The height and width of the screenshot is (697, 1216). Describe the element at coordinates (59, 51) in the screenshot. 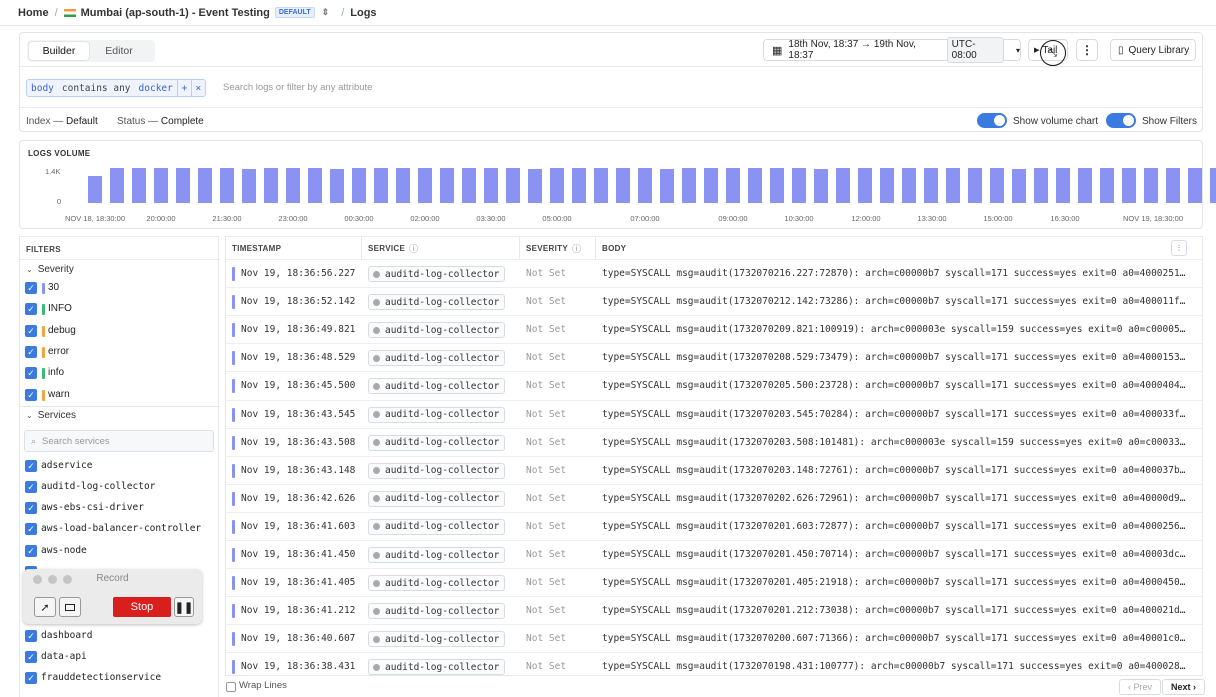

I see `tab-builder: Builder` at that location.